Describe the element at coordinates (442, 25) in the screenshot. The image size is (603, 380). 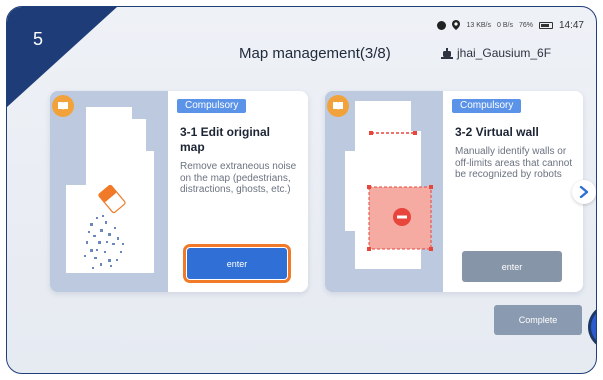
I see `notification-icon` at that location.